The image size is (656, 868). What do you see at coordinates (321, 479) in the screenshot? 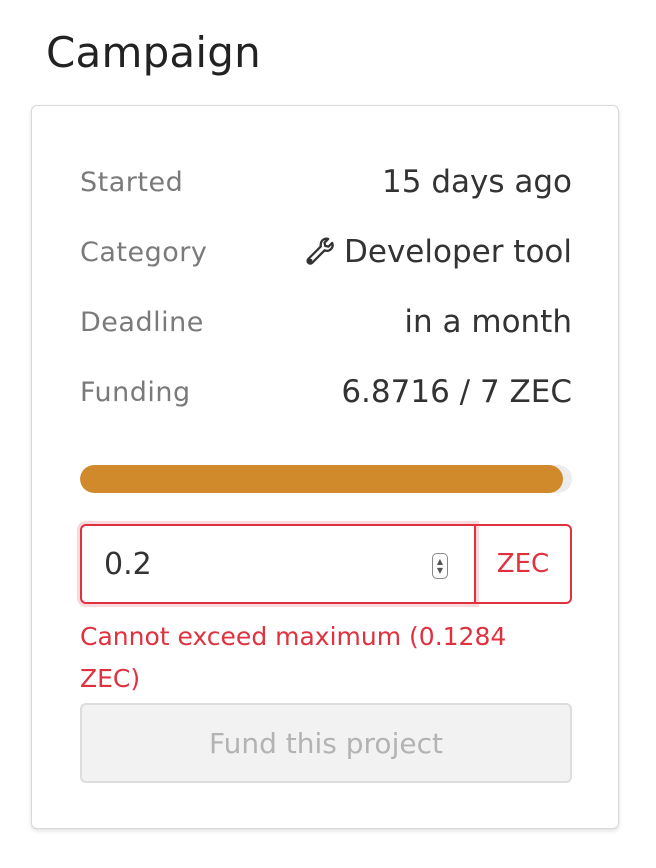
I see `funding-progress-fill` at bounding box center [321, 479].